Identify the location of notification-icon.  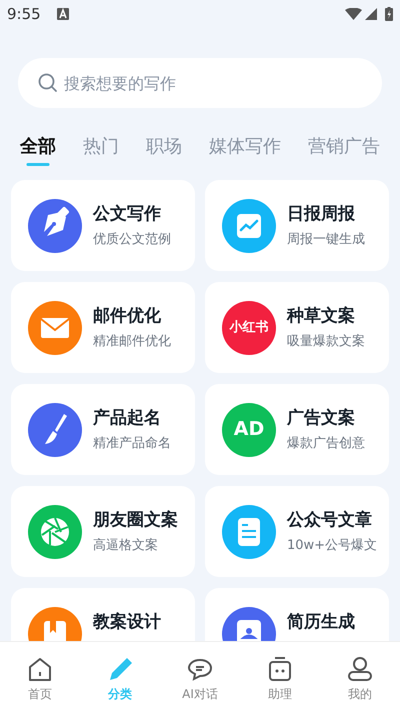
(62, 14).